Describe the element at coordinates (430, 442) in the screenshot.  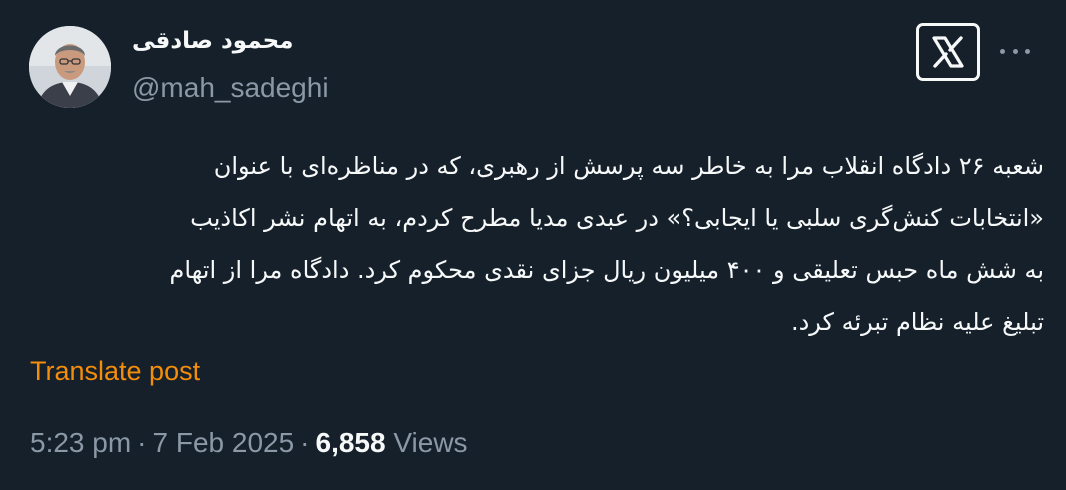
I see `views-label: Views` at that location.